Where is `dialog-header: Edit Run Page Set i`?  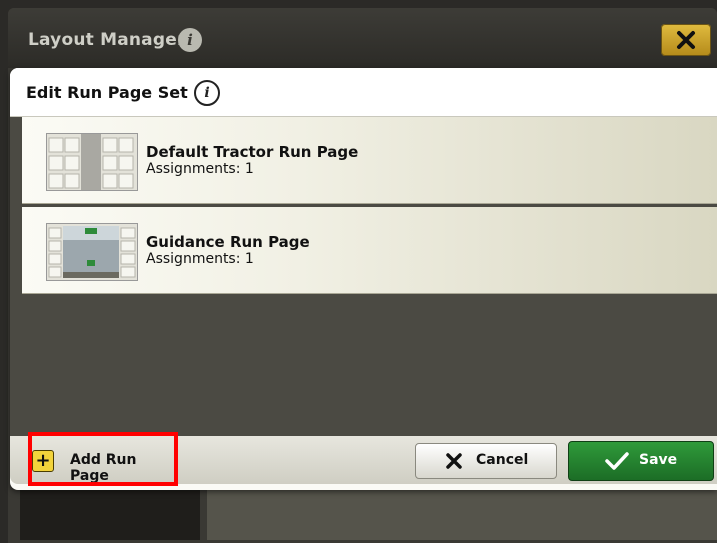 dialog-header: Edit Run Page Set i is located at coordinates (363, 92).